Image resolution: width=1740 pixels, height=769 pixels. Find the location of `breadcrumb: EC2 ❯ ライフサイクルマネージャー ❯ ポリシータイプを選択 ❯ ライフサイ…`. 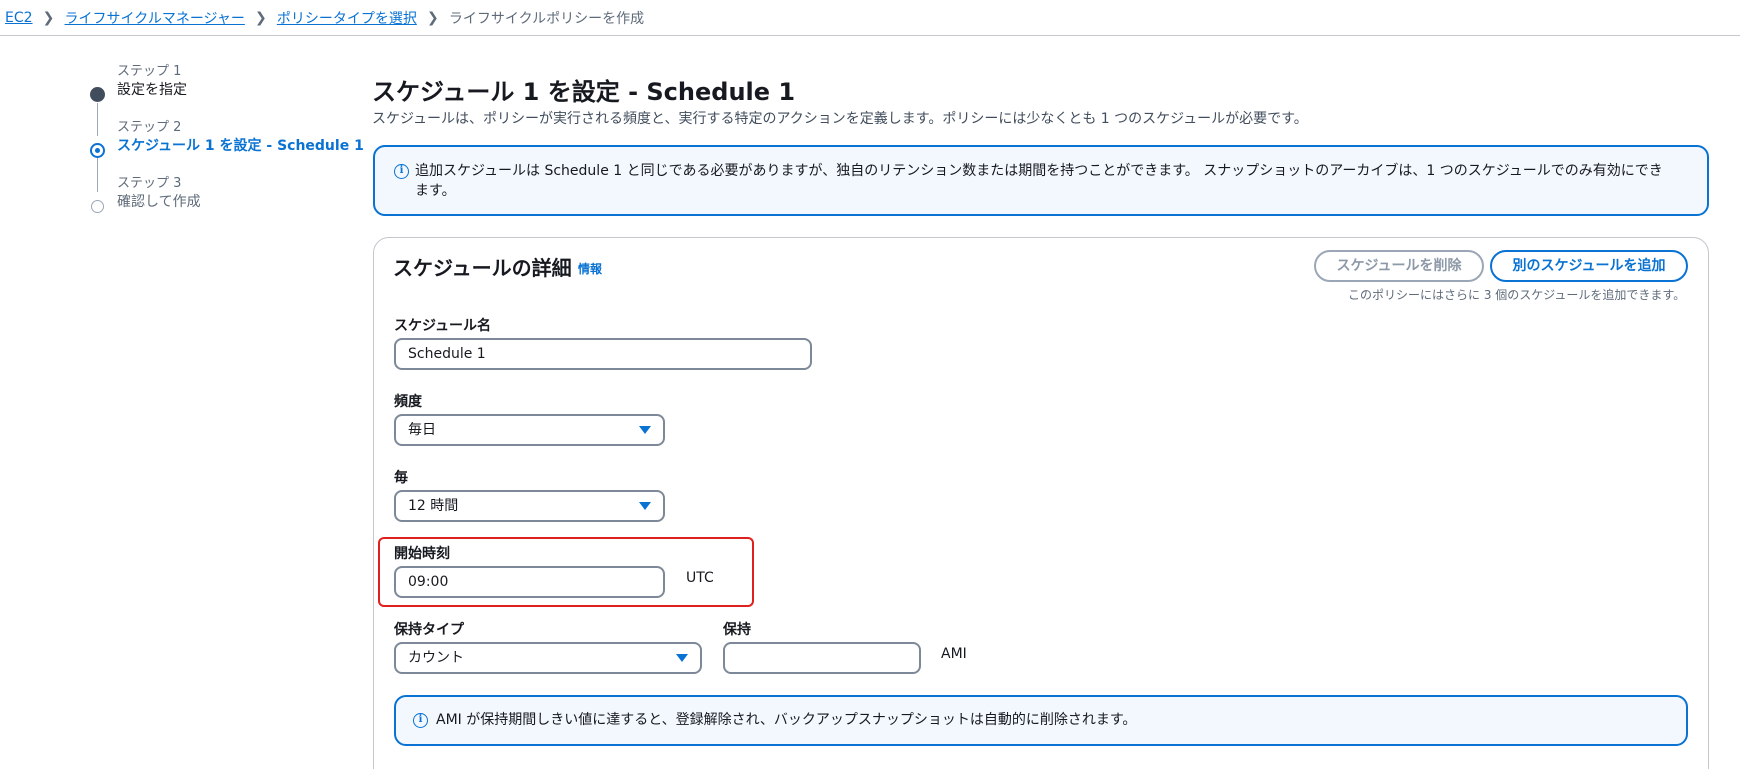

breadcrumb: EC2 ❯ ライフサイクルマネージャー ❯ ポリシータイプを選択 ❯ ライフサイ… is located at coordinates (870, 18).